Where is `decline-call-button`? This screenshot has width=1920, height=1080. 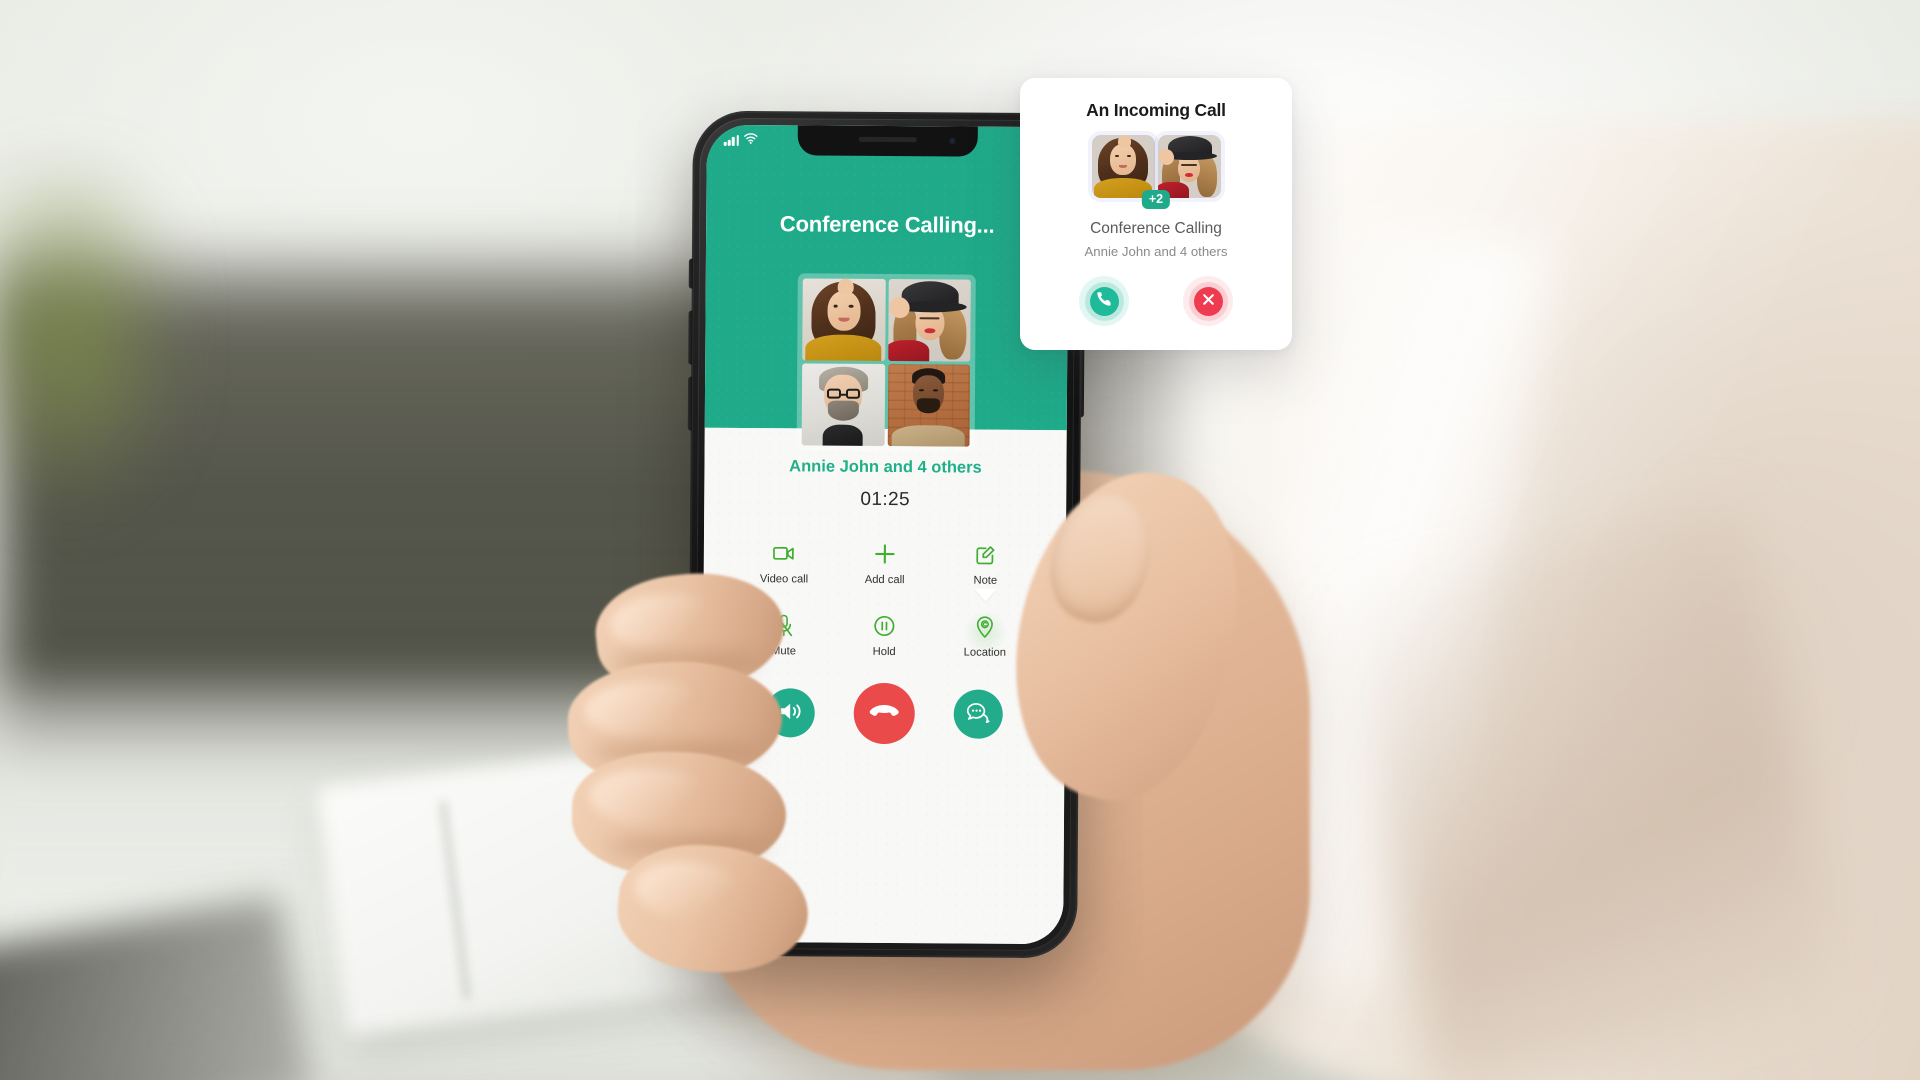
decline-call-button is located at coordinates (1208, 301).